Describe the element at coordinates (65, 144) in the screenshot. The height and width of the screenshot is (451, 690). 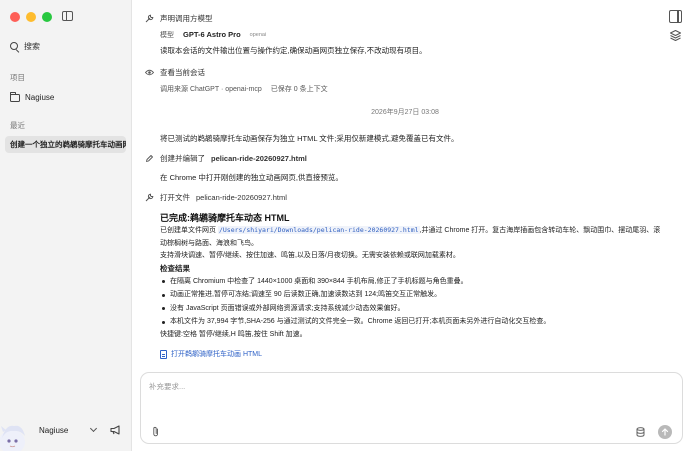
I see `sidebar-item-recent-chat: 创建一个独立的鹈鹕骑摩托车动画网` at that location.